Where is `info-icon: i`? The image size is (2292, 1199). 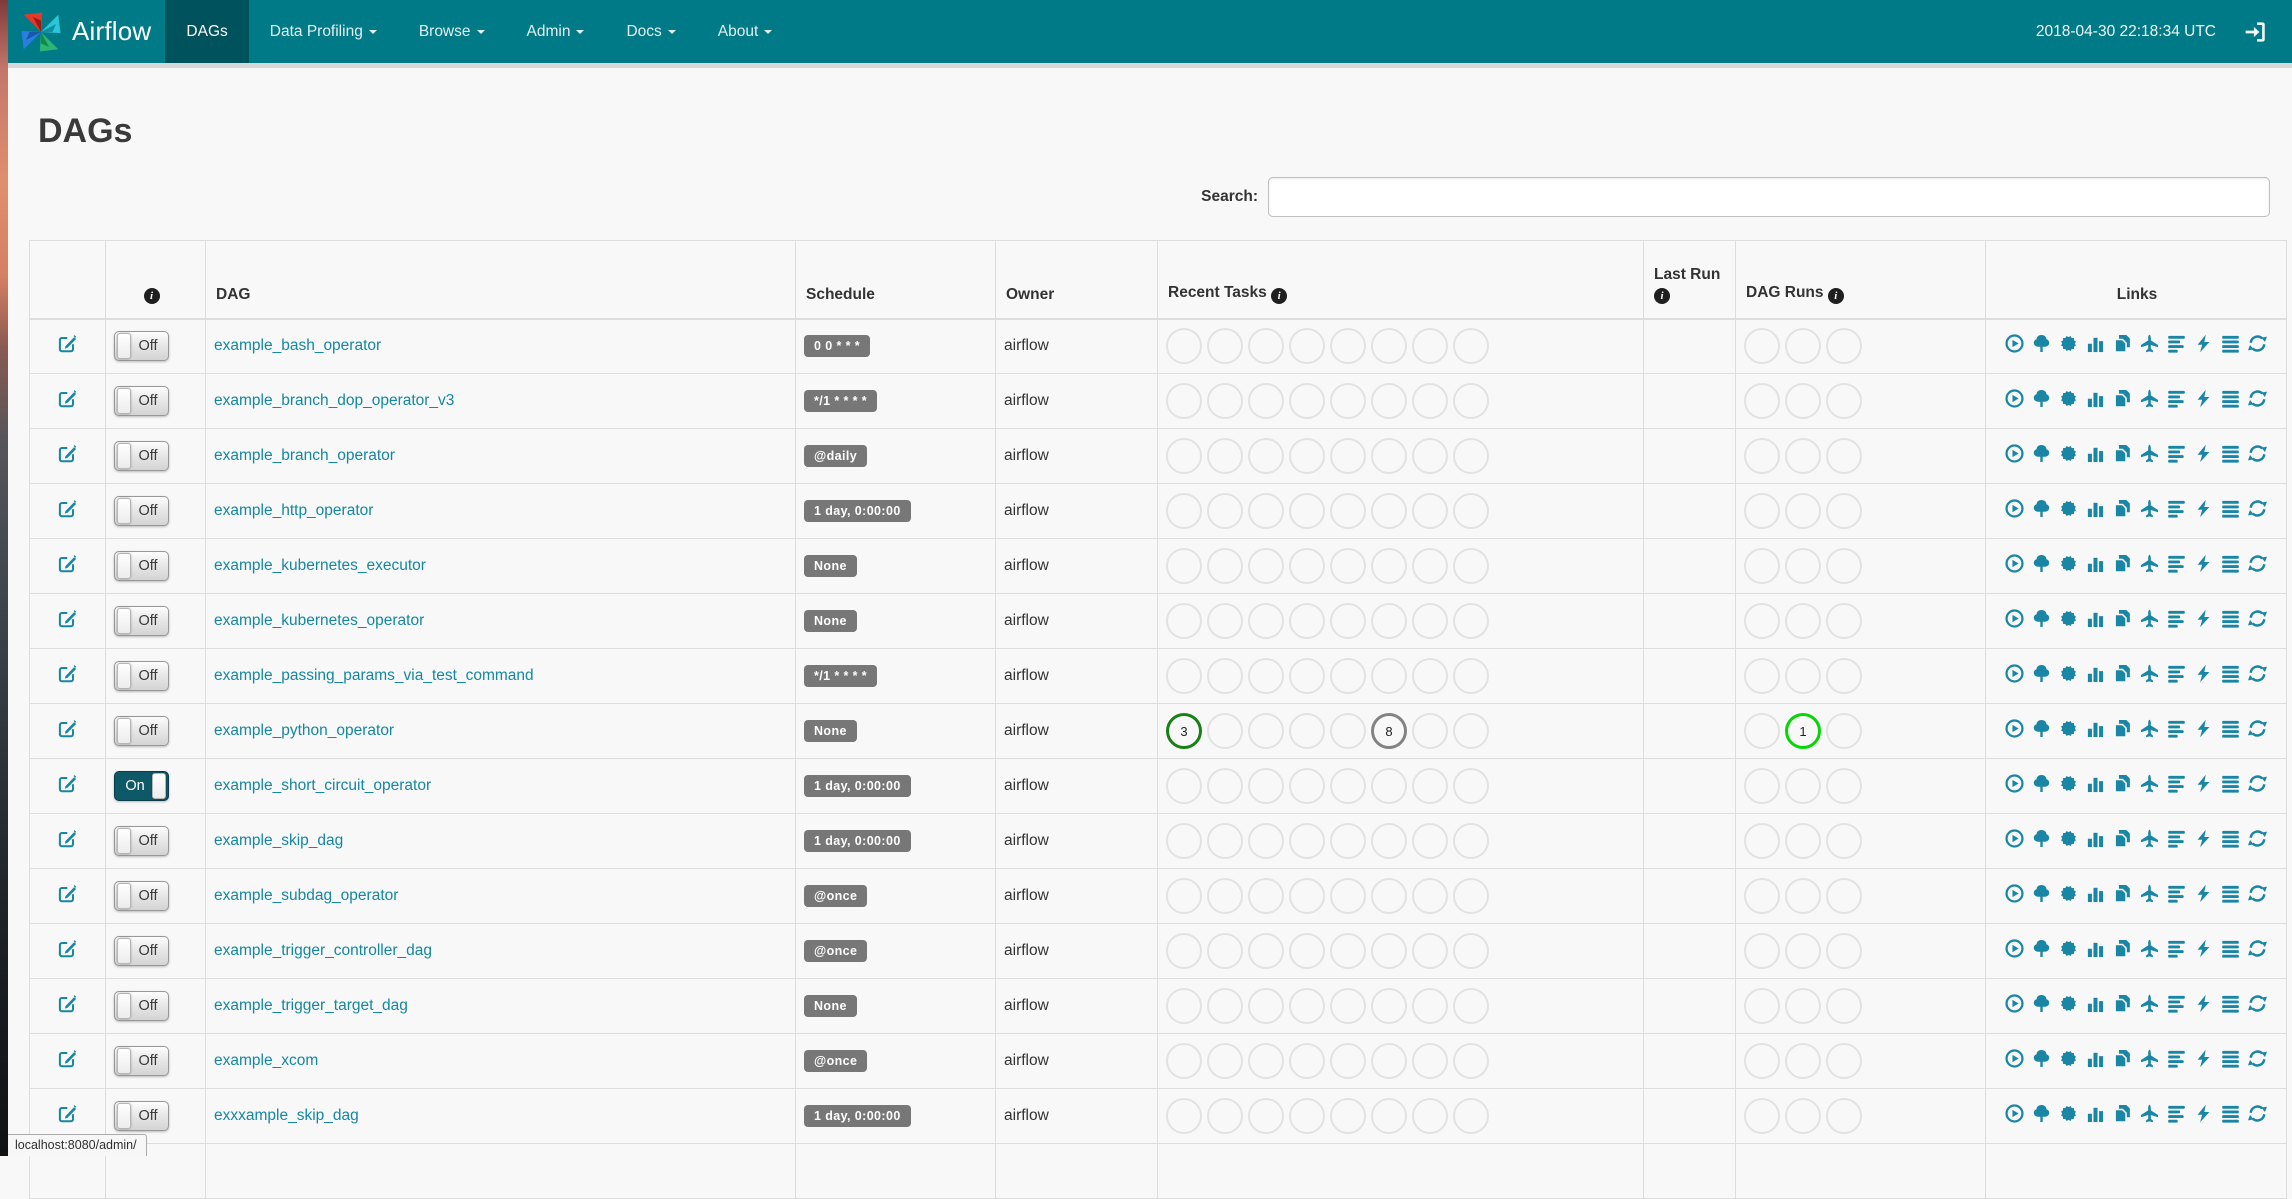 info-icon: i is located at coordinates (1835, 295).